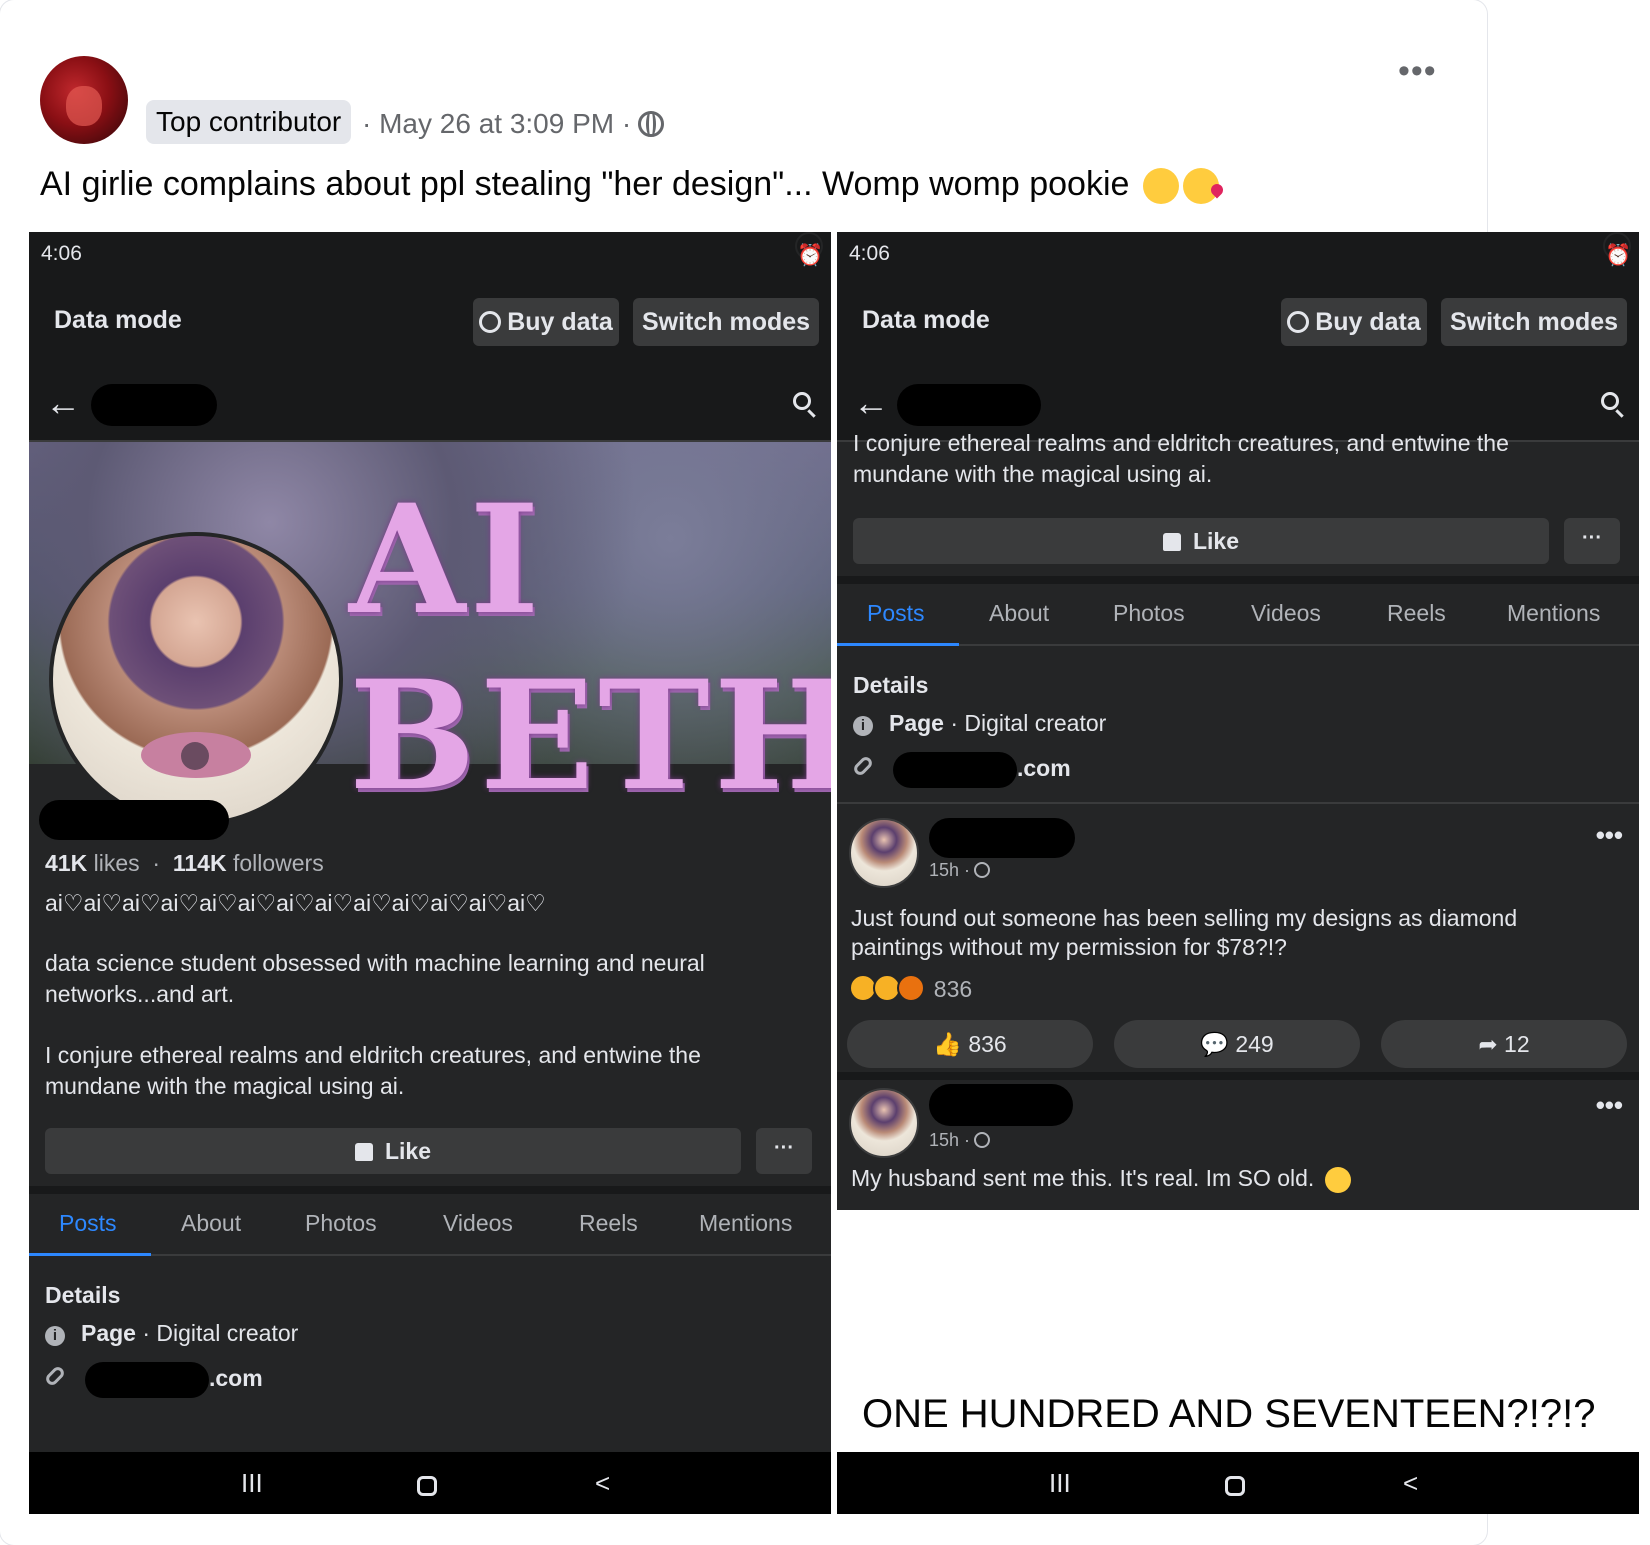 Image resolution: width=1650 pixels, height=1545 pixels. Describe the element at coordinates (1504, 1044) in the screenshot. I see `post-share-button: ➦ 12` at that location.